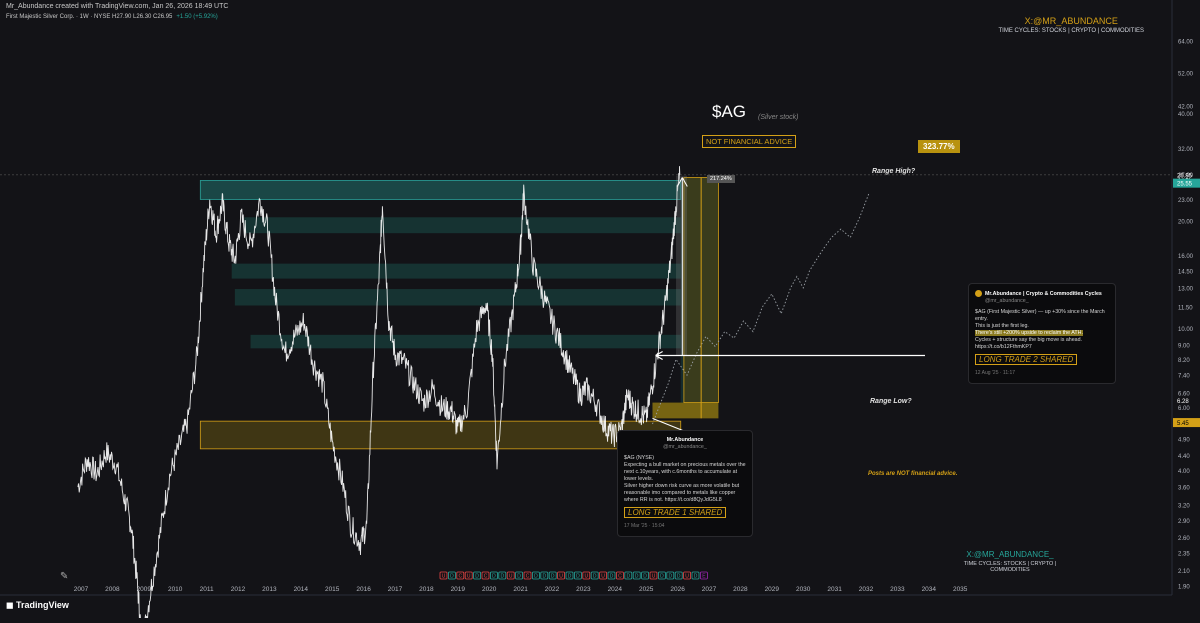  Describe the element at coordinates (803, 589) in the screenshot. I see `year-tick-label: 2030` at that location.